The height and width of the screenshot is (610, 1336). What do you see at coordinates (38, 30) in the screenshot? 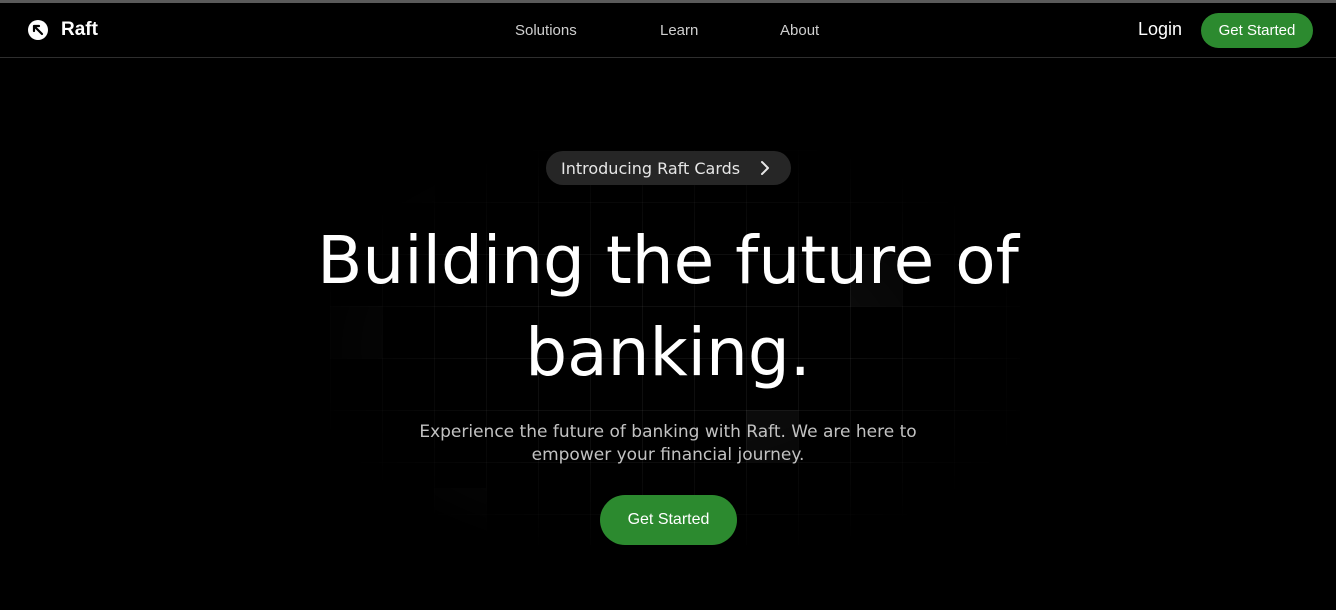
I see `raft-logo-icon` at bounding box center [38, 30].